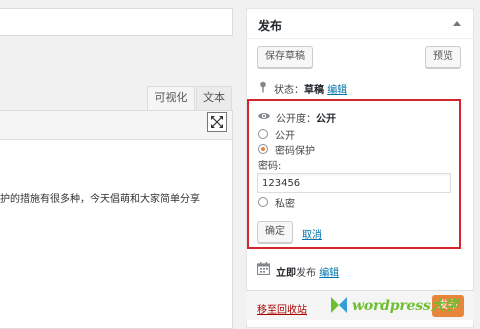 This screenshot has height=329, width=480. I want to click on collapse-arrow-icon, so click(457, 23).